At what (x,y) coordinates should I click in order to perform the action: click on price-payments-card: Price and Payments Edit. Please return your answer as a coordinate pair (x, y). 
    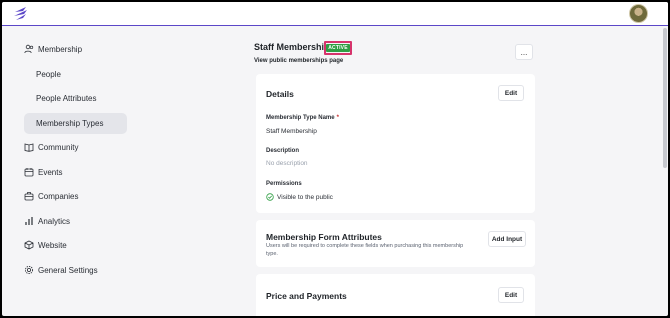
    Looking at the image, I should click on (395, 295).